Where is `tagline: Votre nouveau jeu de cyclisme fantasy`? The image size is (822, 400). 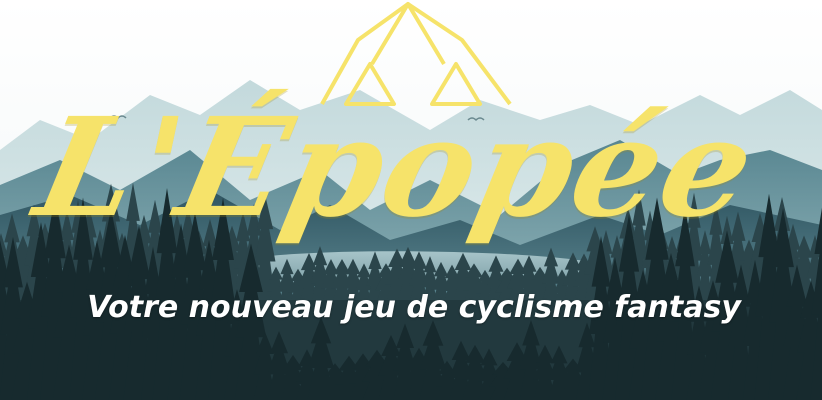
tagline: Votre nouveau jeu de cyclisme fantasy is located at coordinates (414, 307).